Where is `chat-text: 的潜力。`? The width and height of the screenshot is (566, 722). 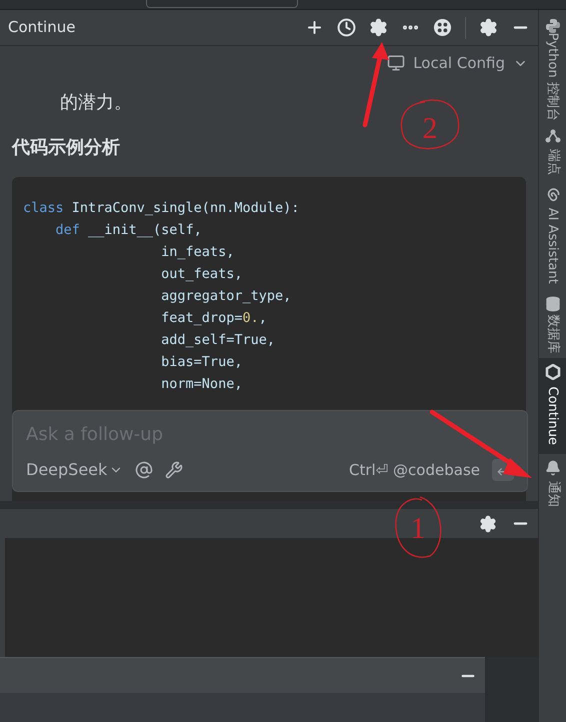
chat-text: 的潜力。 is located at coordinates (96, 102).